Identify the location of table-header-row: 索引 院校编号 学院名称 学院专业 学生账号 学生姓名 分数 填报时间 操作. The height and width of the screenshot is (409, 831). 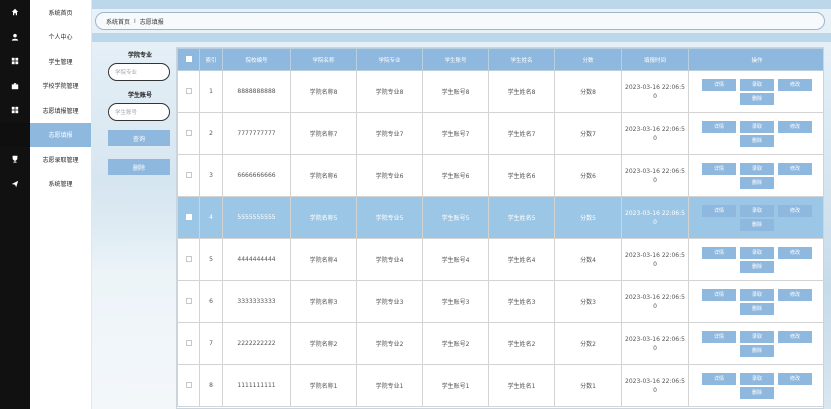
(500, 59).